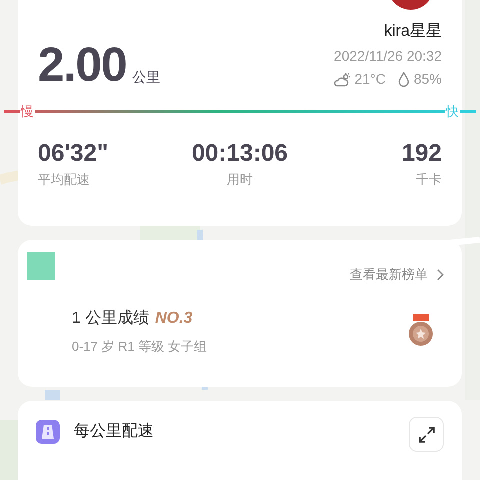 This screenshot has width=480, height=480. What do you see at coordinates (140, 347) in the screenshot?
I see `ranking-detail: 0-17 岁 R1 等级 女子组` at bounding box center [140, 347].